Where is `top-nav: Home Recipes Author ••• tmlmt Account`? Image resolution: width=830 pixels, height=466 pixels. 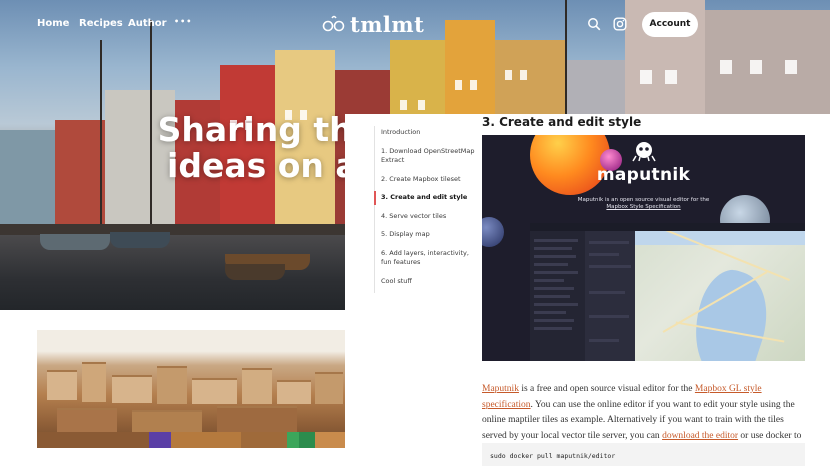
top-nav: Home Recipes Author ••• tmlmt Account is located at coordinates (415, 25).